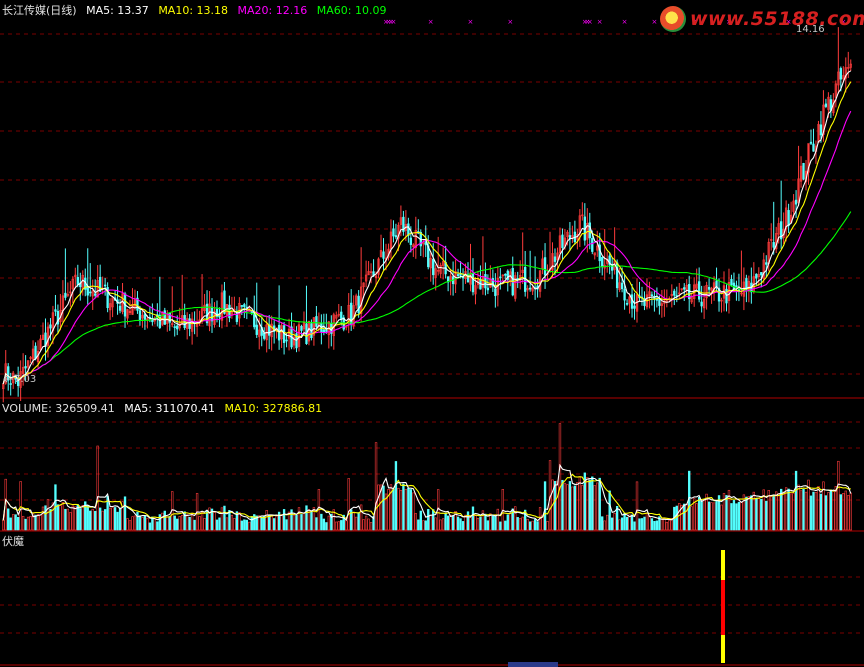 This screenshot has height=667, width=864. I want to click on ma60-label: MA60: 10.09, so click(351, 10).